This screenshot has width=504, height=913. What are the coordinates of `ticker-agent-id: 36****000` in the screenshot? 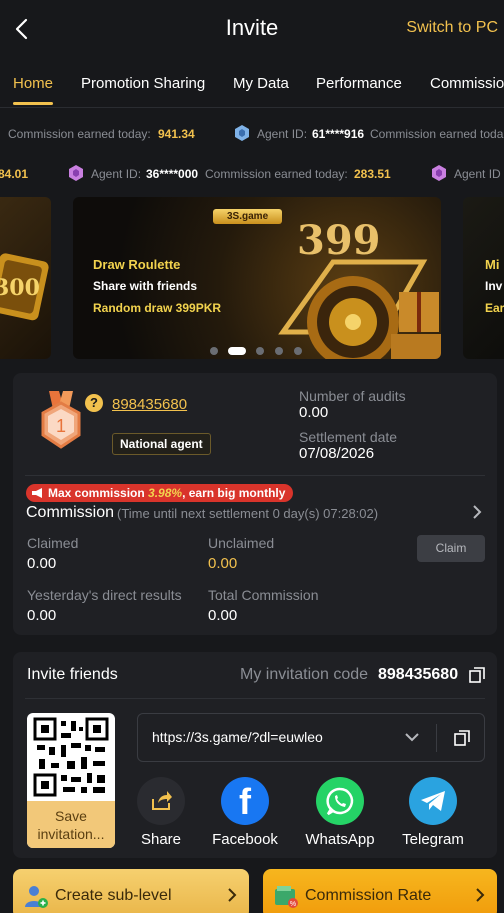 It's located at (172, 174).